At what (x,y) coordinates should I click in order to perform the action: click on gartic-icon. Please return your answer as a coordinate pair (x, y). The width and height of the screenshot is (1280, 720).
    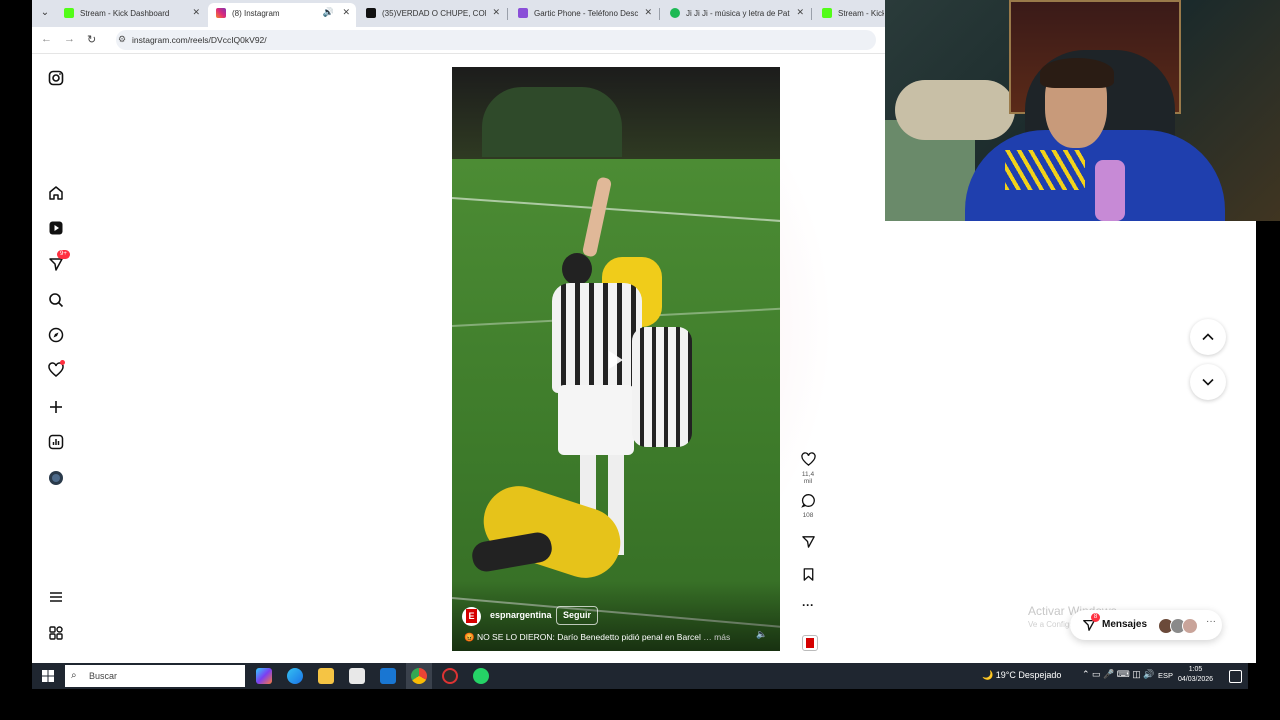
    Looking at the image, I should click on (523, 13).